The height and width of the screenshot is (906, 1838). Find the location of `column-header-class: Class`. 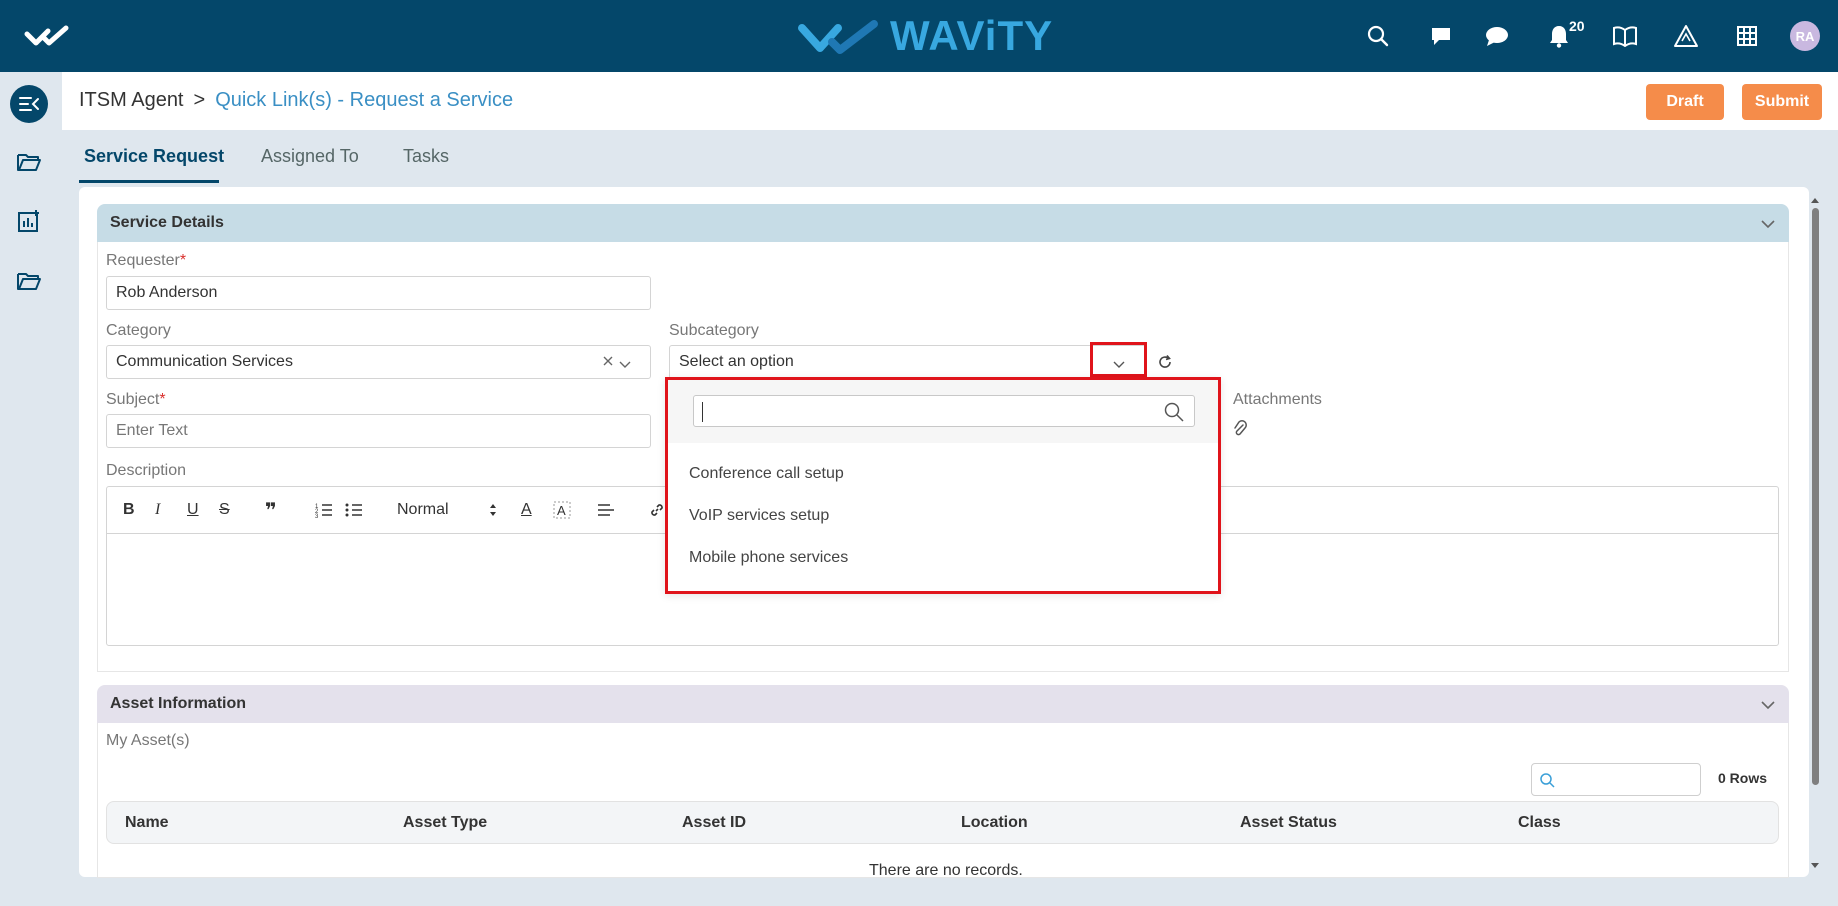

column-header-class: Class is located at coordinates (1539, 823).